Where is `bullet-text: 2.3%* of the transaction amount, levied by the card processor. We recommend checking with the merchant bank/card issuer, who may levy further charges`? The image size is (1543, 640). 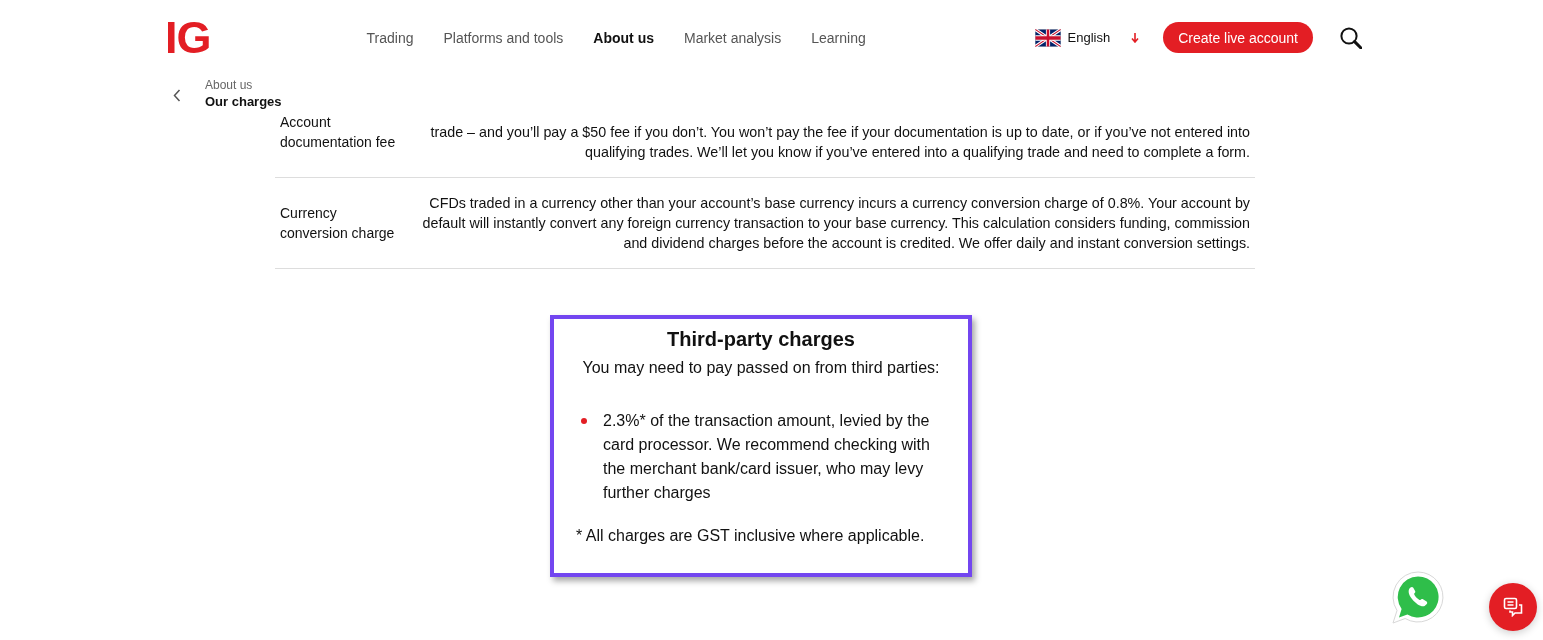 bullet-text: 2.3%* of the transaction amount, levied by the card processor. We recommend checking with the merchant bank/card issuer, who may levy further charges is located at coordinates (767, 457).